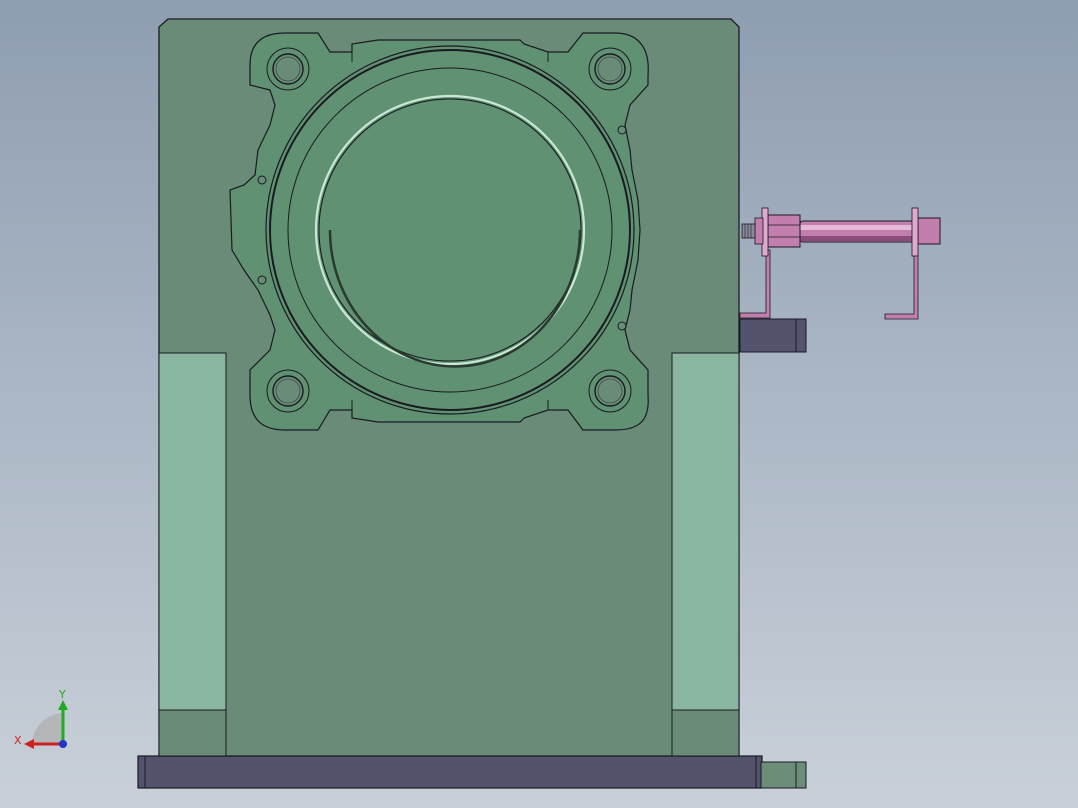 Image resolution: width=1078 pixels, height=808 pixels. What do you see at coordinates (705, 531) in the screenshot?
I see `right-side-rail` at bounding box center [705, 531].